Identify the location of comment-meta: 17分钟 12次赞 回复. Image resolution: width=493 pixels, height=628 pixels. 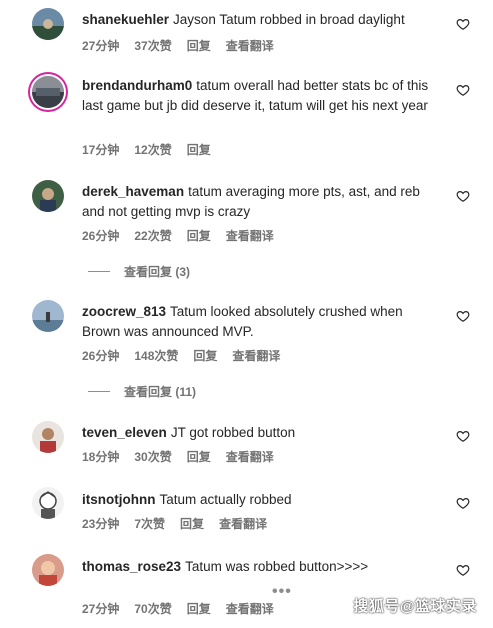
(146, 149).